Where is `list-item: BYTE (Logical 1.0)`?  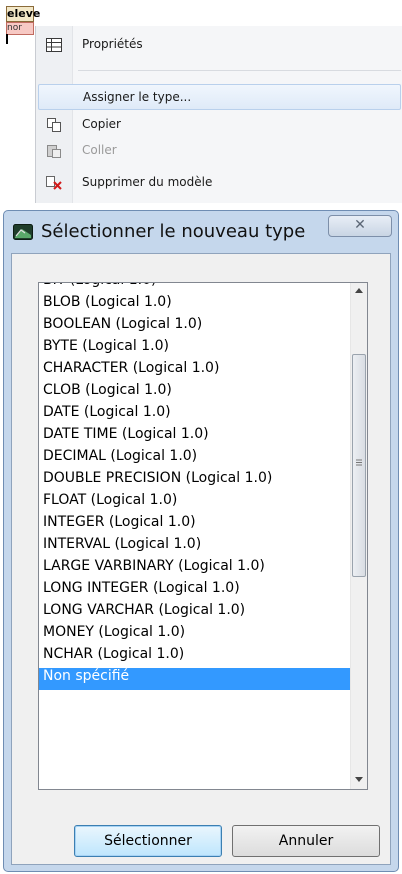
list-item: BYTE (Logical 1.0) is located at coordinates (195, 349).